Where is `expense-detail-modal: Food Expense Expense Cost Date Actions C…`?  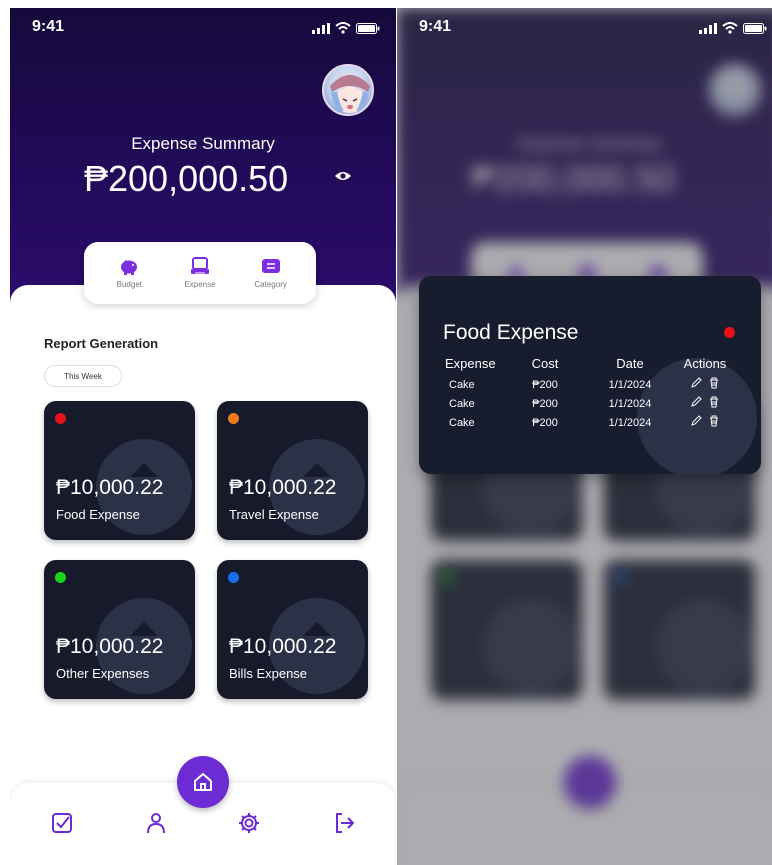
expense-detail-modal: Food Expense Expense Cost Date Actions C… is located at coordinates (590, 375).